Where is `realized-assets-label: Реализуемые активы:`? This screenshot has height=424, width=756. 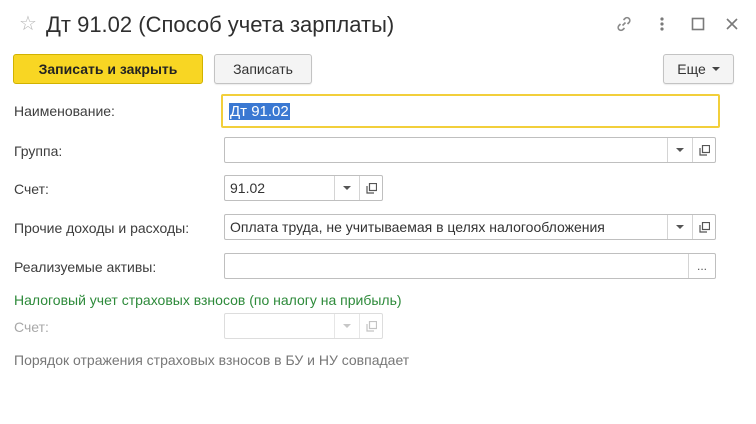
realized-assets-label: Реализуемые активы: is located at coordinates (85, 267).